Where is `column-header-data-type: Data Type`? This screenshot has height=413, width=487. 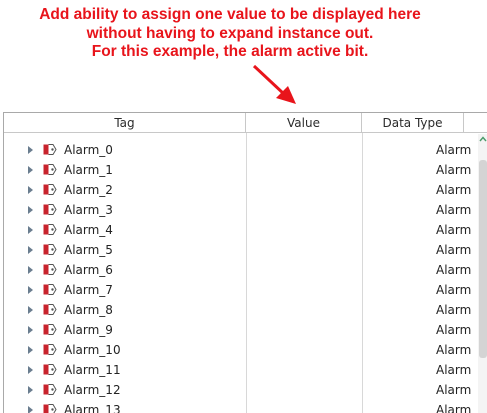 column-header-data-type: Data Type is located at coordinates (413, 122).